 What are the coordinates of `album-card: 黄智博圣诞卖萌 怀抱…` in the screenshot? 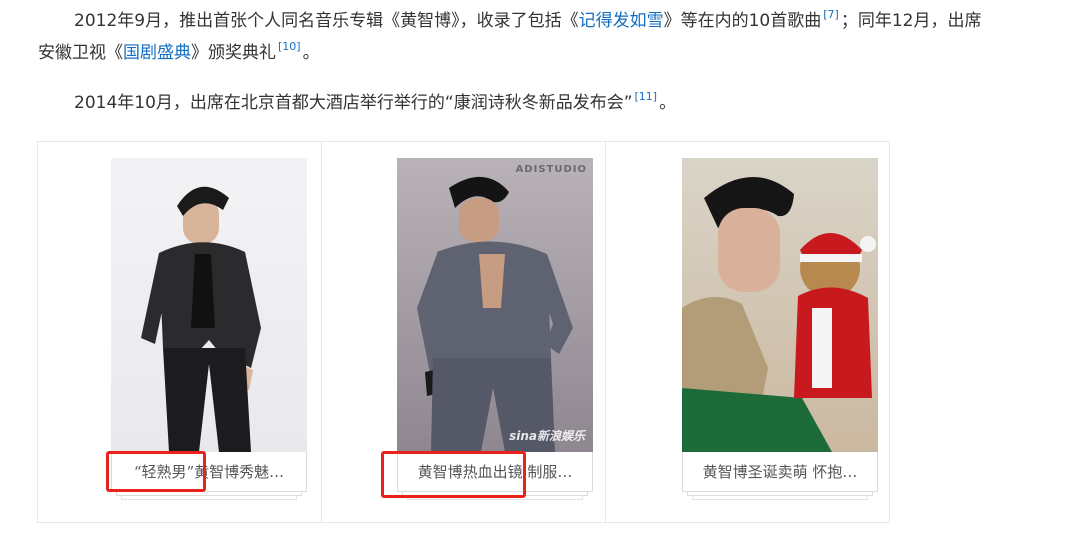 It's located at (780, 329).